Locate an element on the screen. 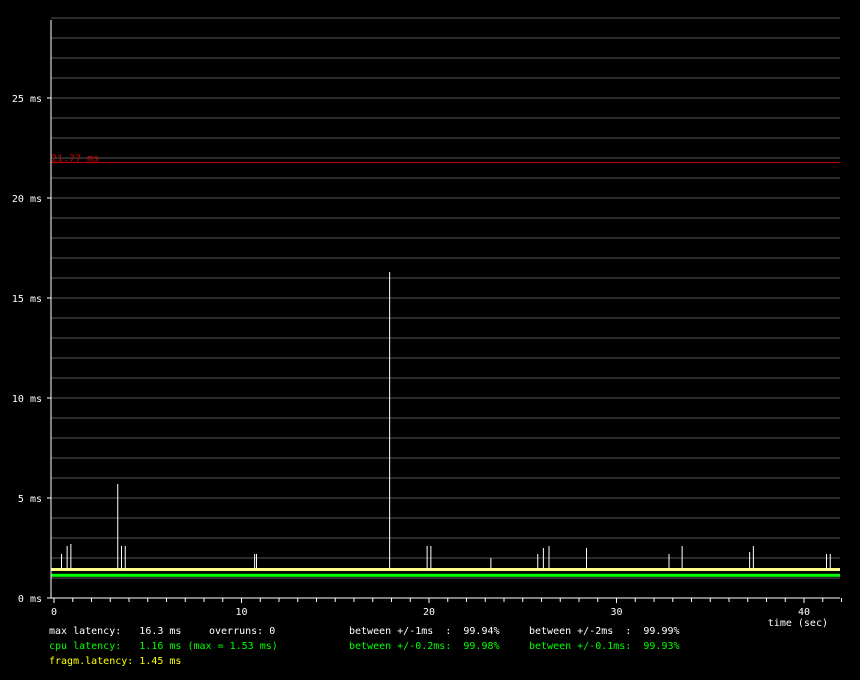  fragm-latency-band is located at coordinates (445, 569).